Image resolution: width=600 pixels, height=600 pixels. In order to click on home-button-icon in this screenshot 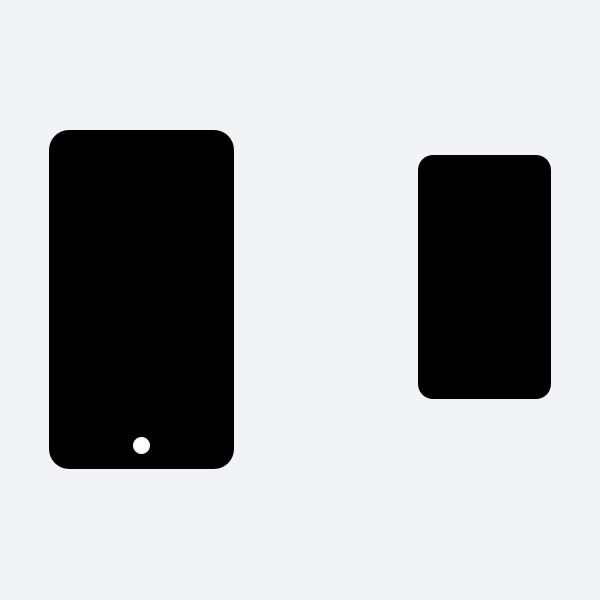, I will do `click(141, 445)`.